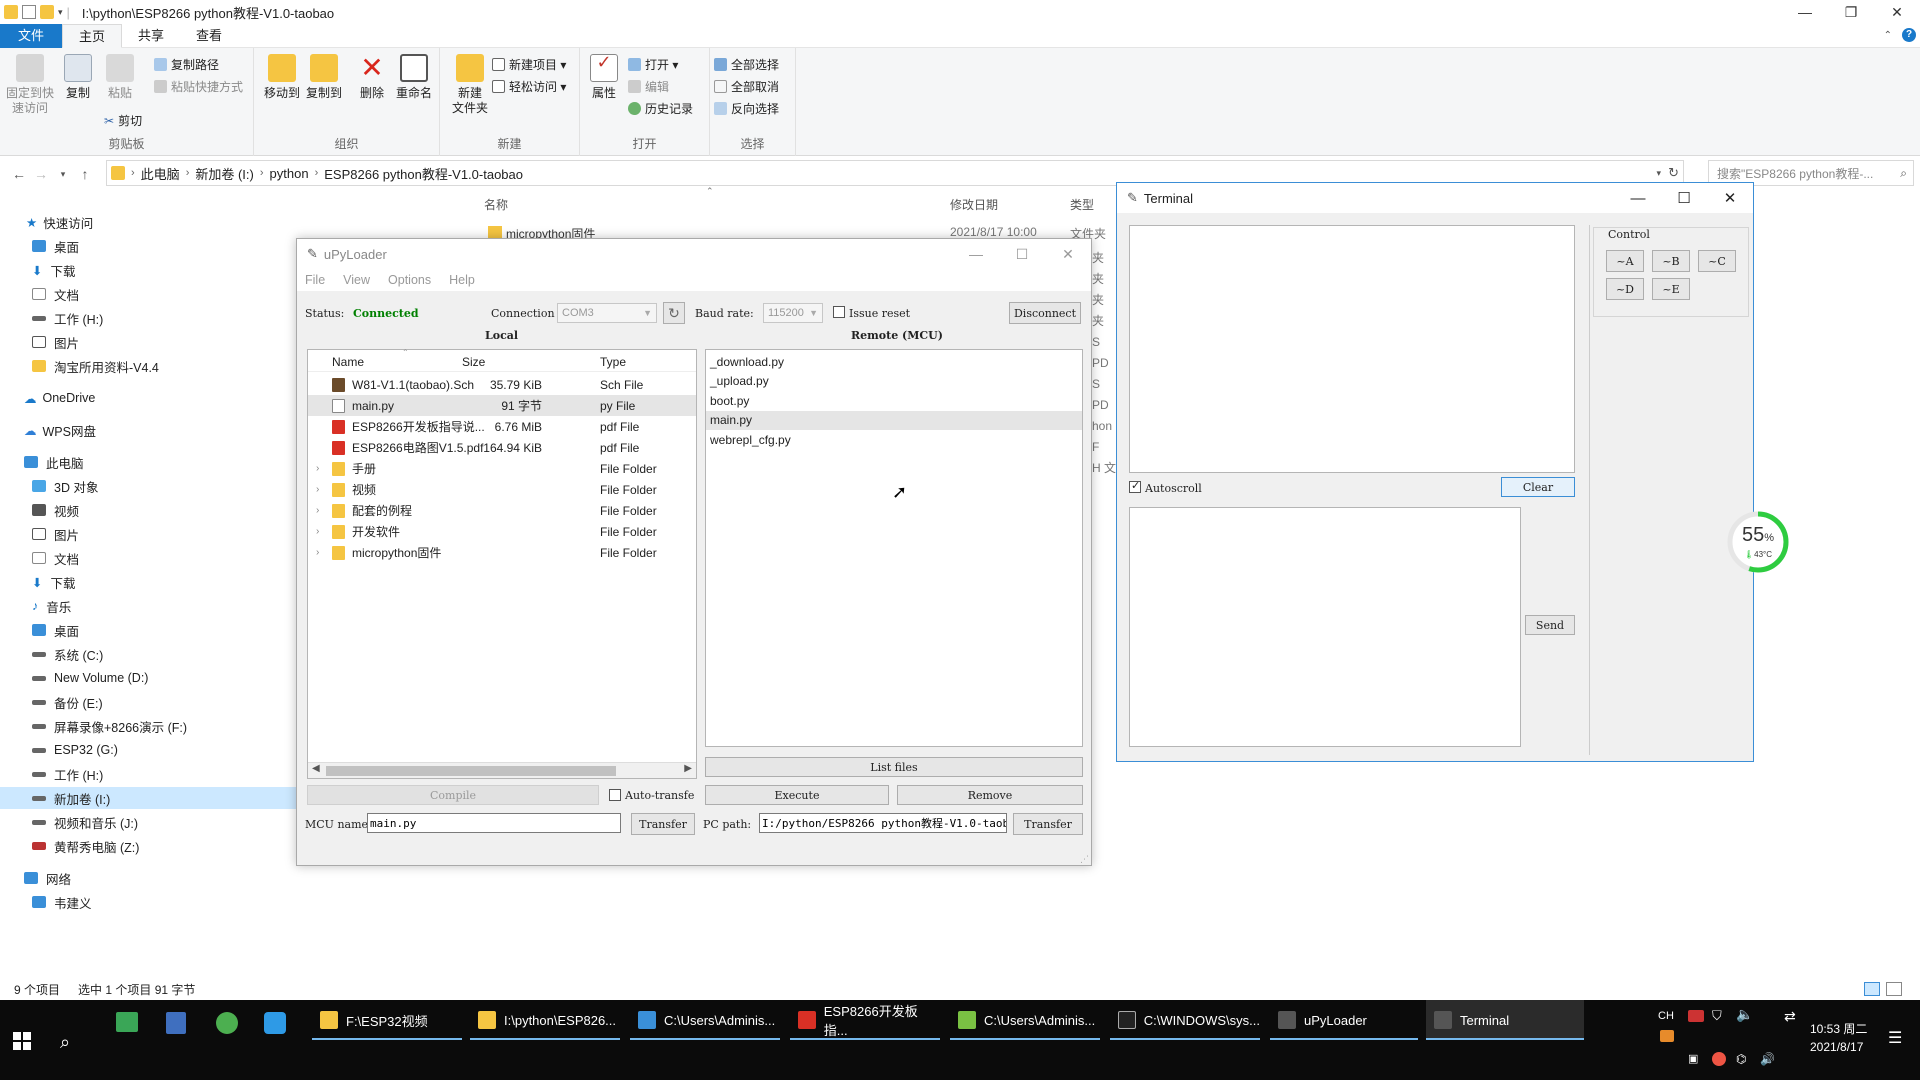  I want to click on scroll-left-icon: ◀, so click(316, 768).